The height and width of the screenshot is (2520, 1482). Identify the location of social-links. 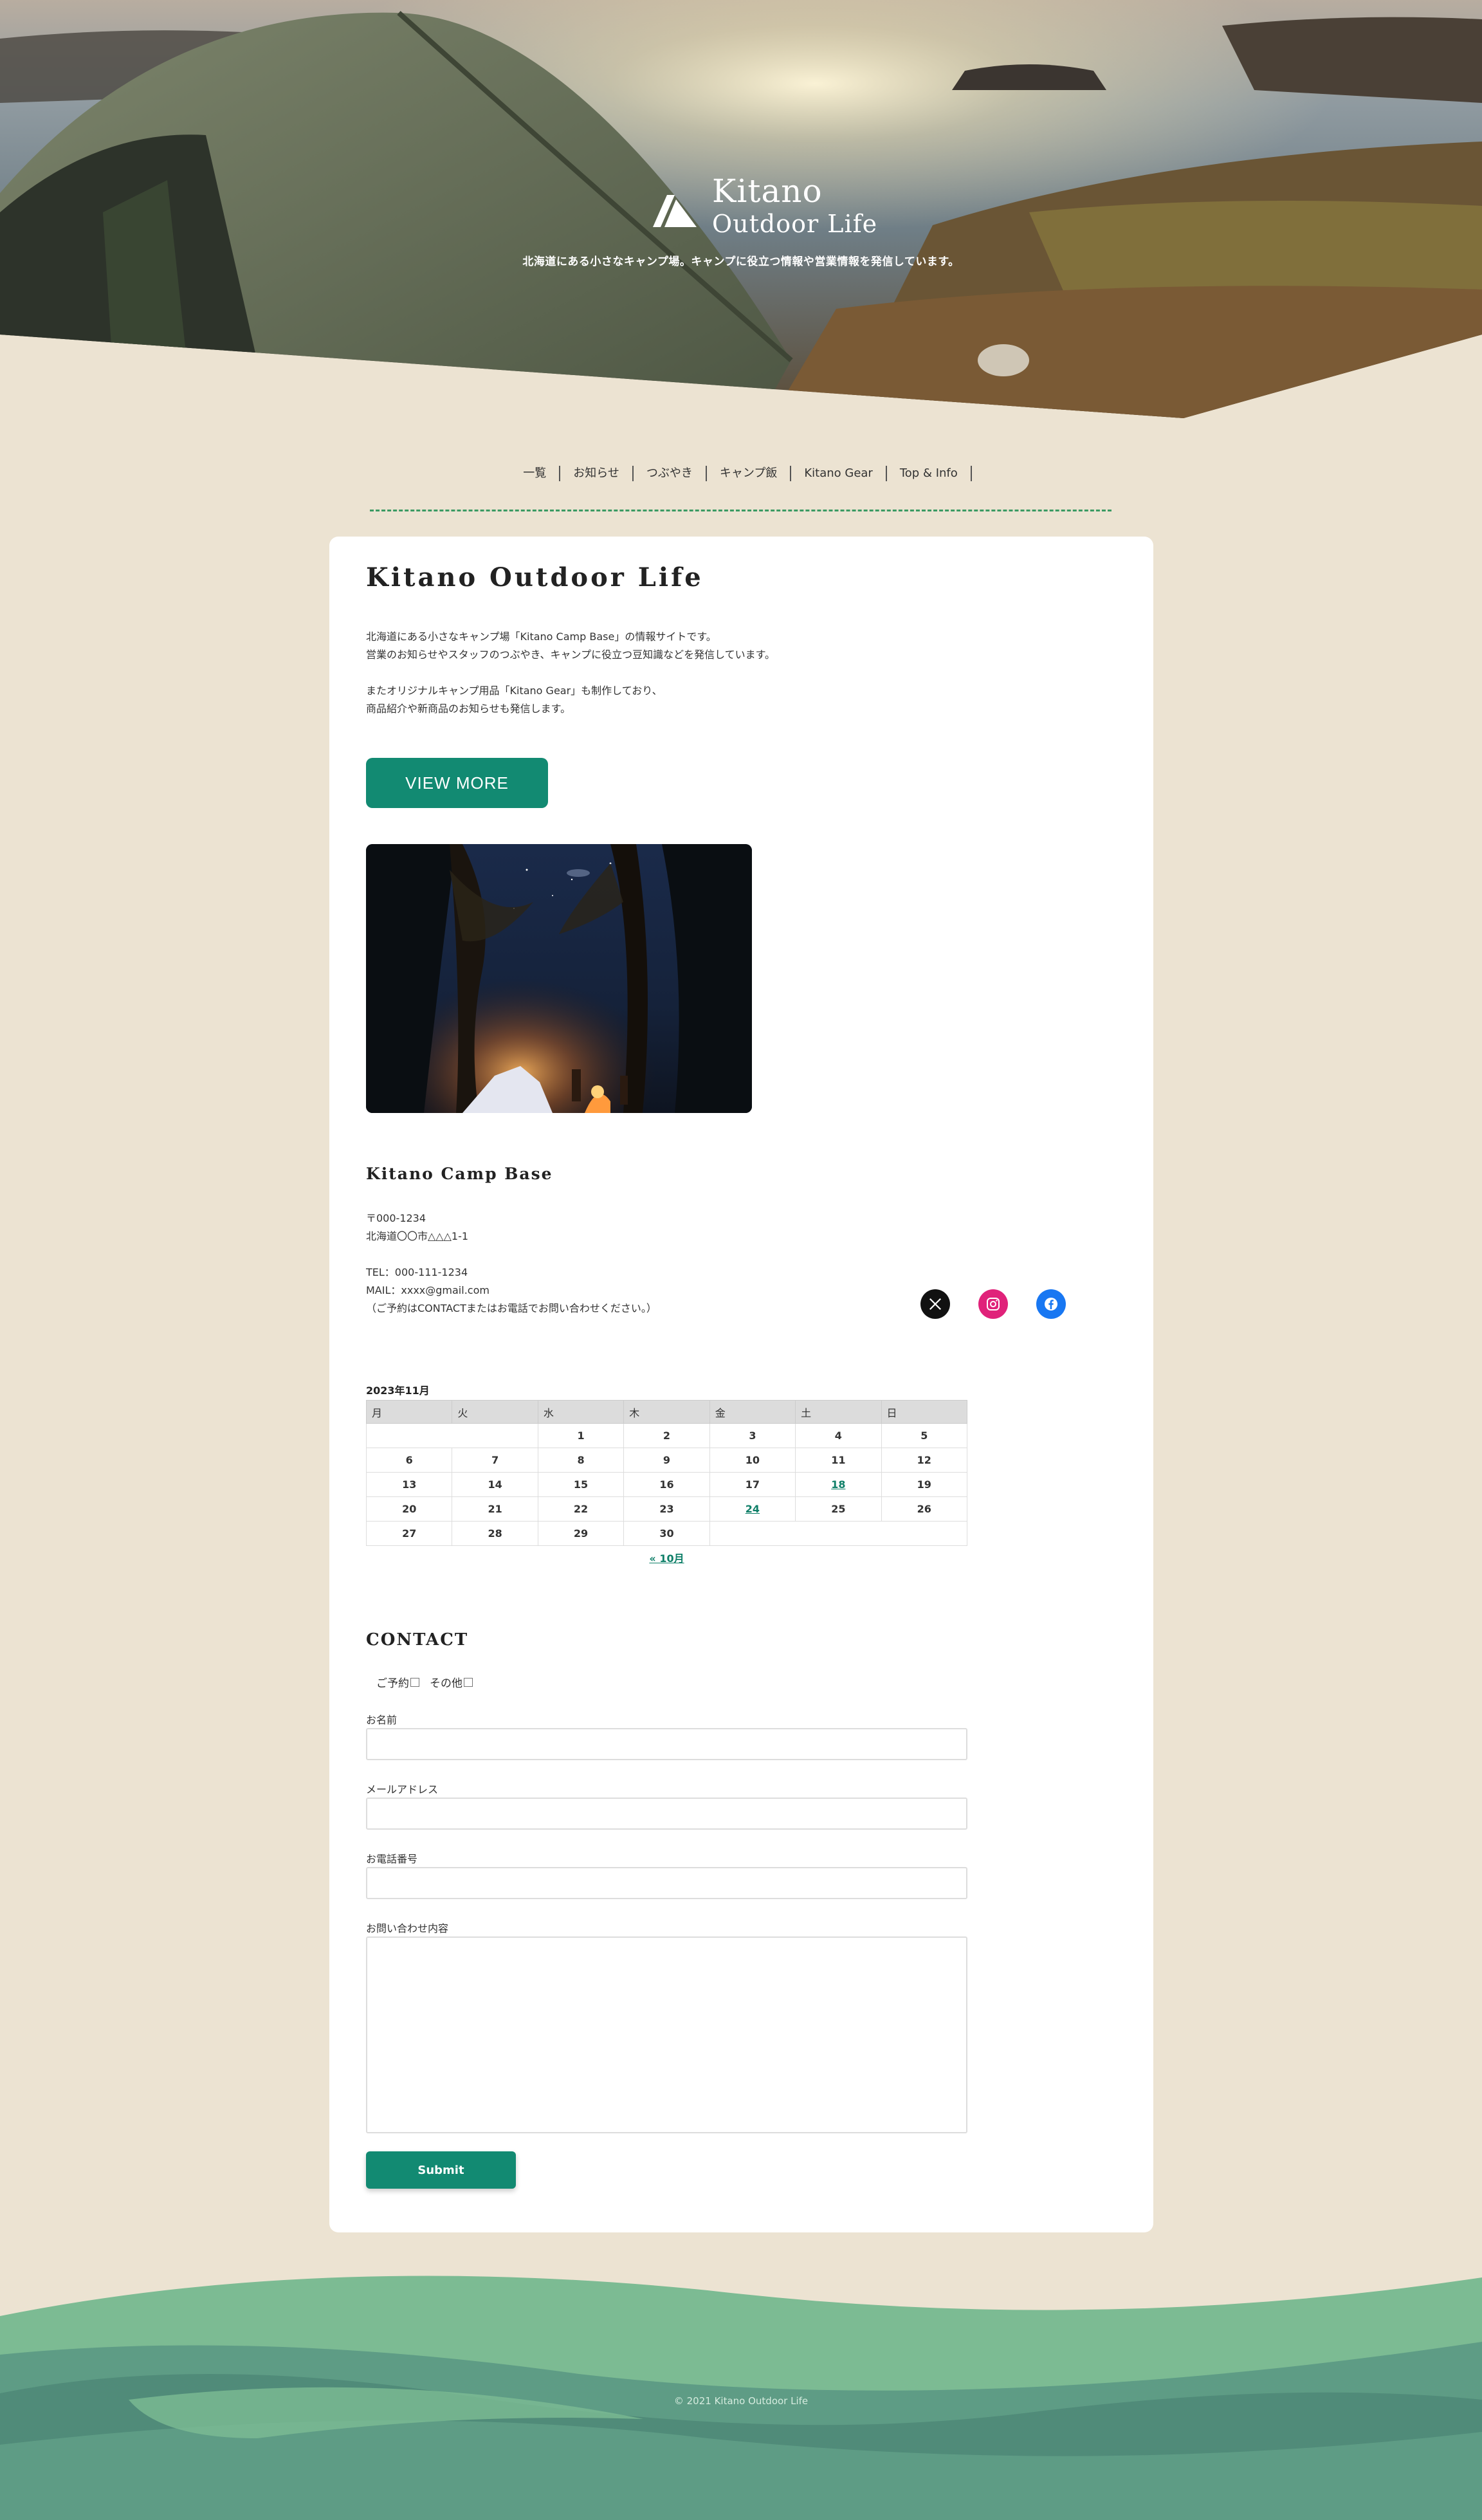
(1007, 1304).